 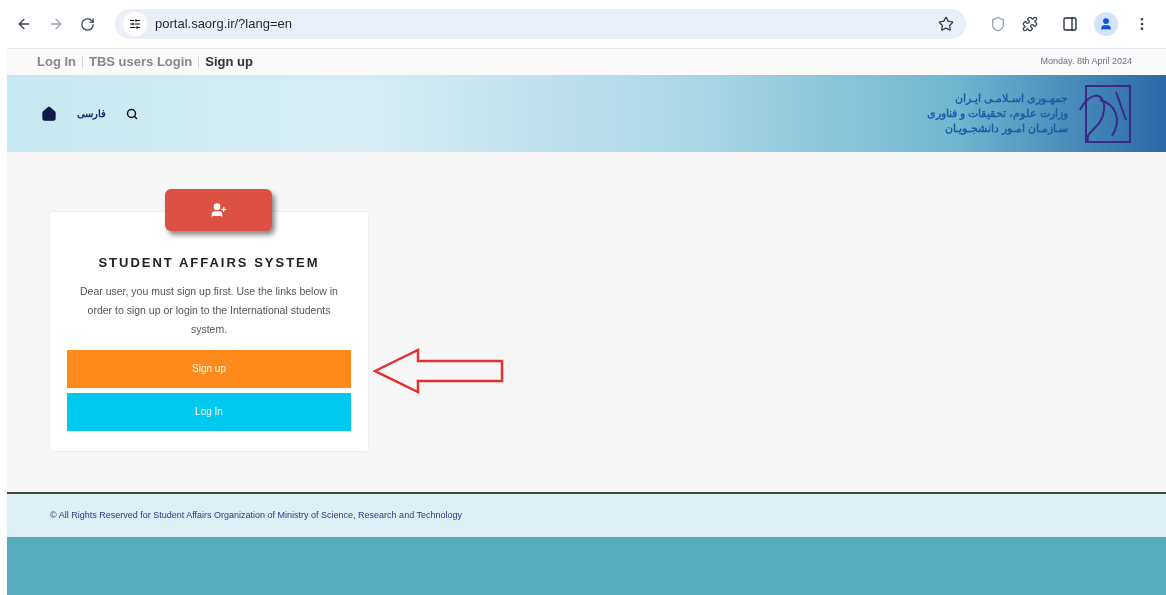 I want to click on url-text: portal.saorg.ir/?lang=en, so click(x=224, y=24).